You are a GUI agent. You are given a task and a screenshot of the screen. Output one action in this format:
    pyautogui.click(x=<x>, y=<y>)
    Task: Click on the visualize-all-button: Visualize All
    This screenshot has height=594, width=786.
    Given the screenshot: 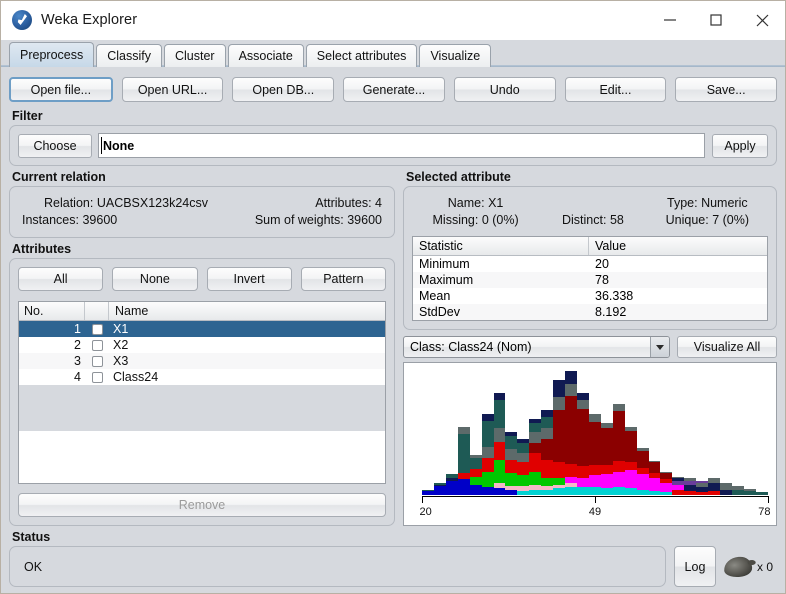 What is the action you would take?
    pyautogui.click(x=727, y=347)
    